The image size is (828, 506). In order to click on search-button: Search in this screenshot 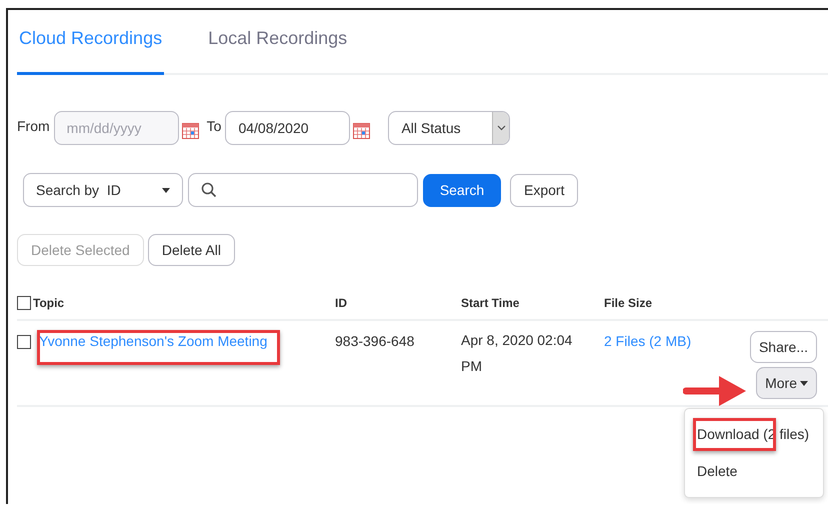, I will do `click(462, 190)`.